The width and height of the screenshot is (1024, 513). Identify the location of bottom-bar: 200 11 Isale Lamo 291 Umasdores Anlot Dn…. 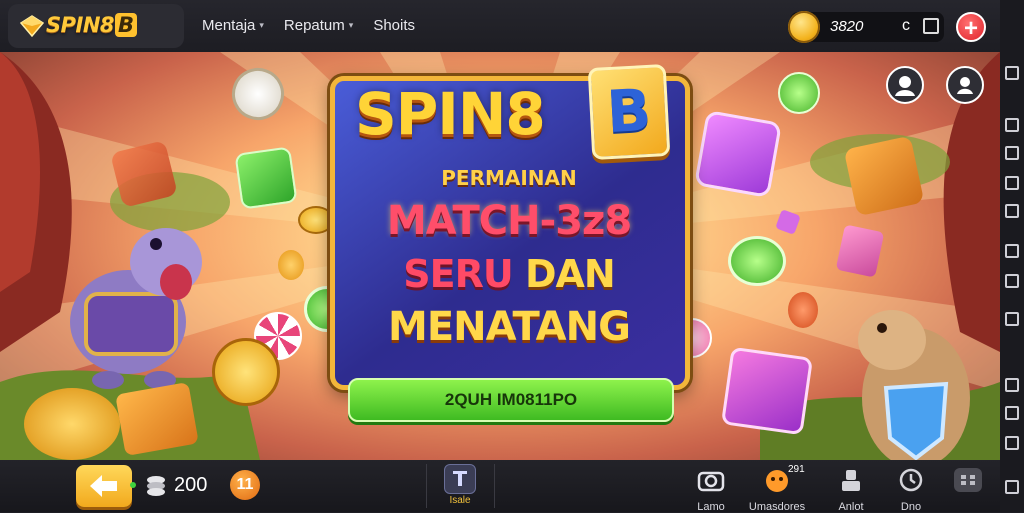
(500, 486).